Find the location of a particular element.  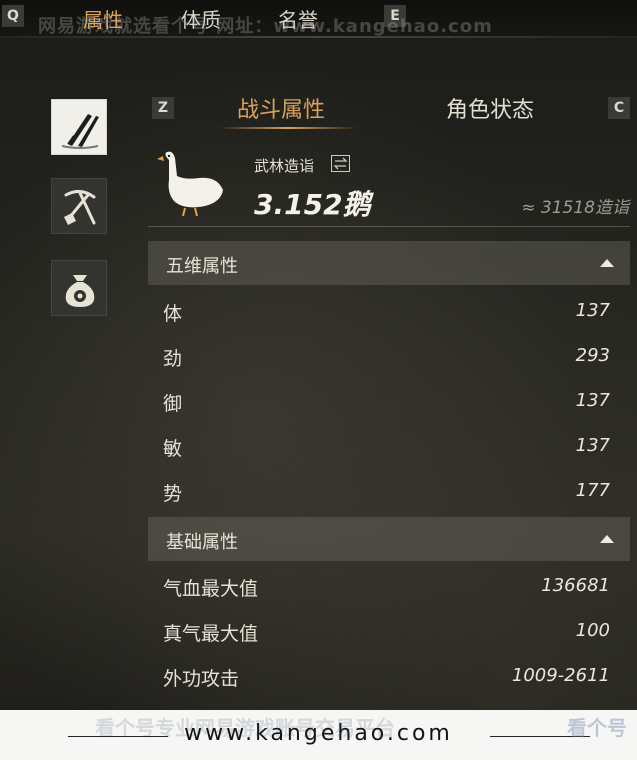

tools-icon is located at coordinates (80, 207).